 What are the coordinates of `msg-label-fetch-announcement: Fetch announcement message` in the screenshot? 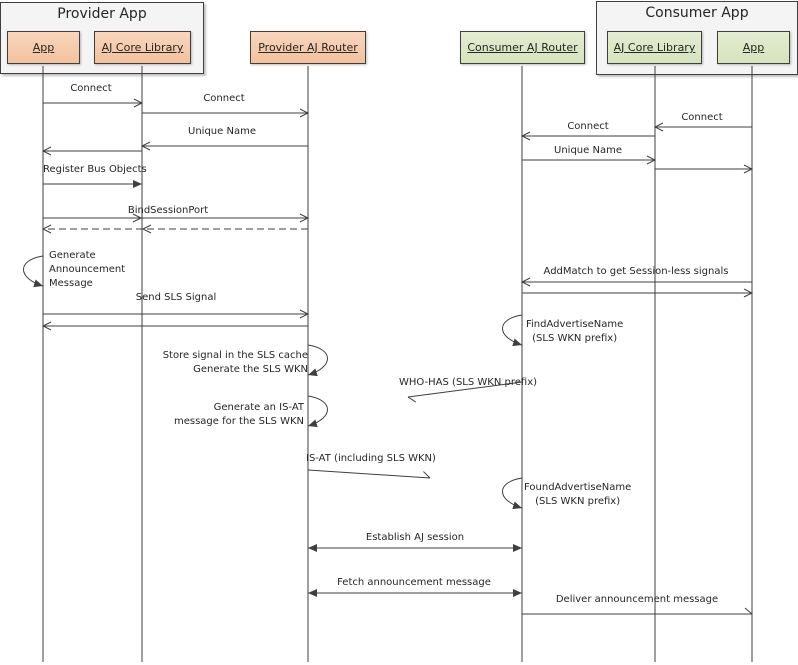 It's located at (414, 582).